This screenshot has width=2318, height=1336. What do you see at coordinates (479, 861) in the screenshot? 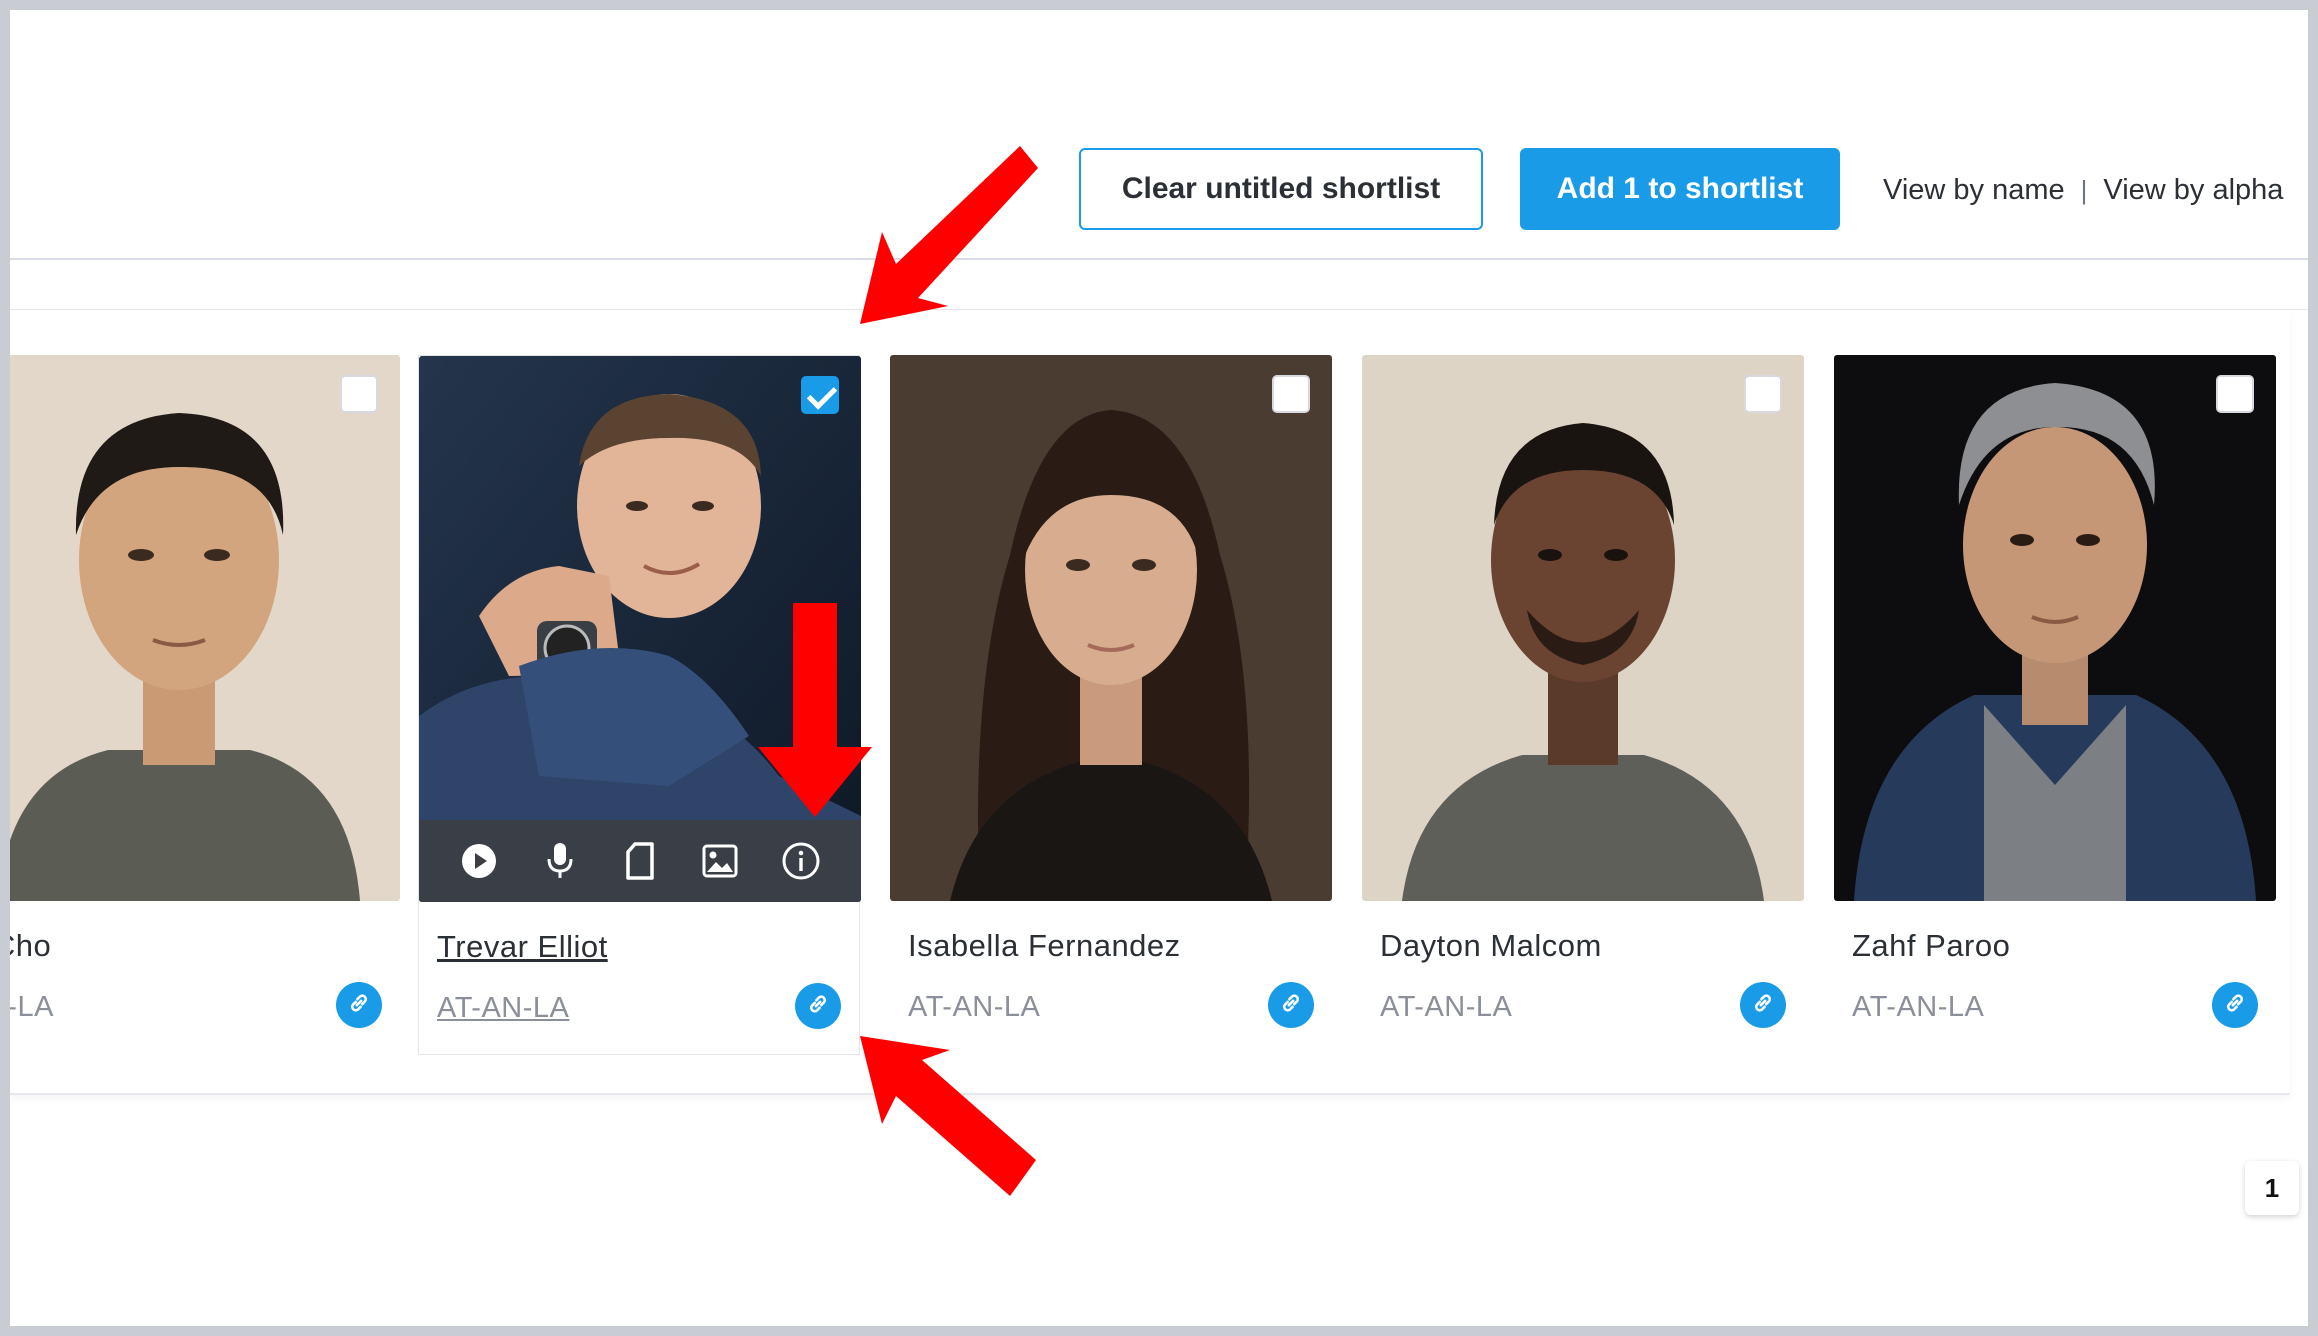
I see `play-icon` at bounding box center [479, 861].